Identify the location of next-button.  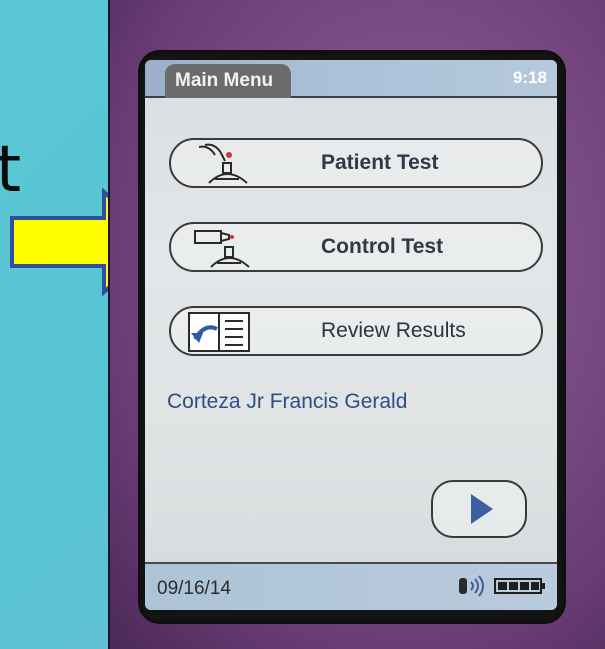
(479, 509).